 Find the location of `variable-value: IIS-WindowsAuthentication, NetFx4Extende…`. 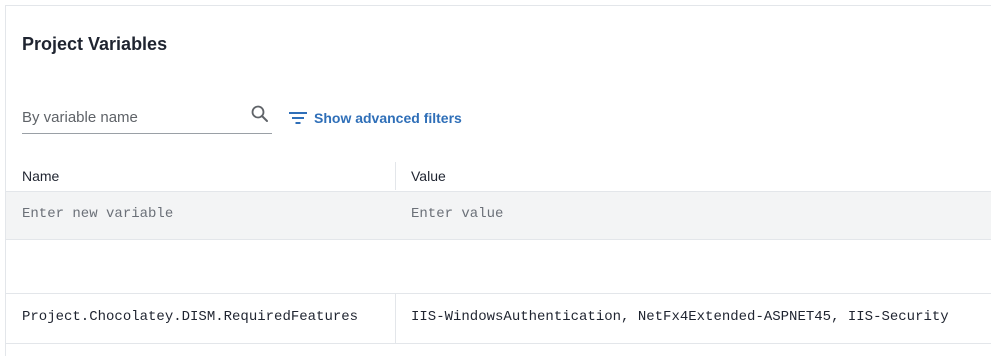

variable-value: IIS-WindowsAuthentication, NetFx4Extende… is located at coordinates (680, 317).